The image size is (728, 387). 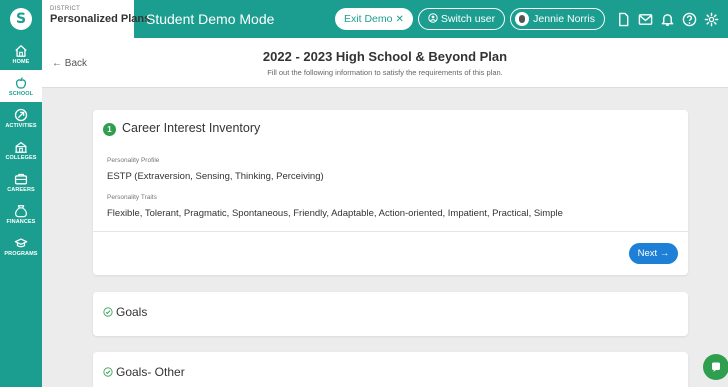 What do you see at coordinates (21, 93) in the screenshot?
I see `sidebar-item-label: SCHOOL` at bounding box center [21, 93].